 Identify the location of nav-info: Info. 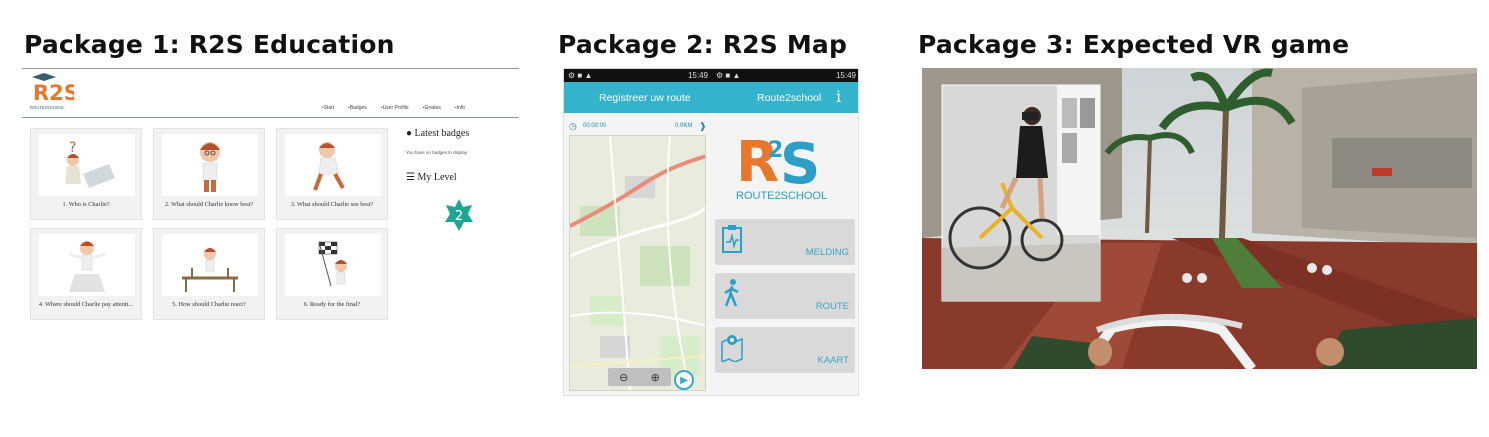
(460, 108).